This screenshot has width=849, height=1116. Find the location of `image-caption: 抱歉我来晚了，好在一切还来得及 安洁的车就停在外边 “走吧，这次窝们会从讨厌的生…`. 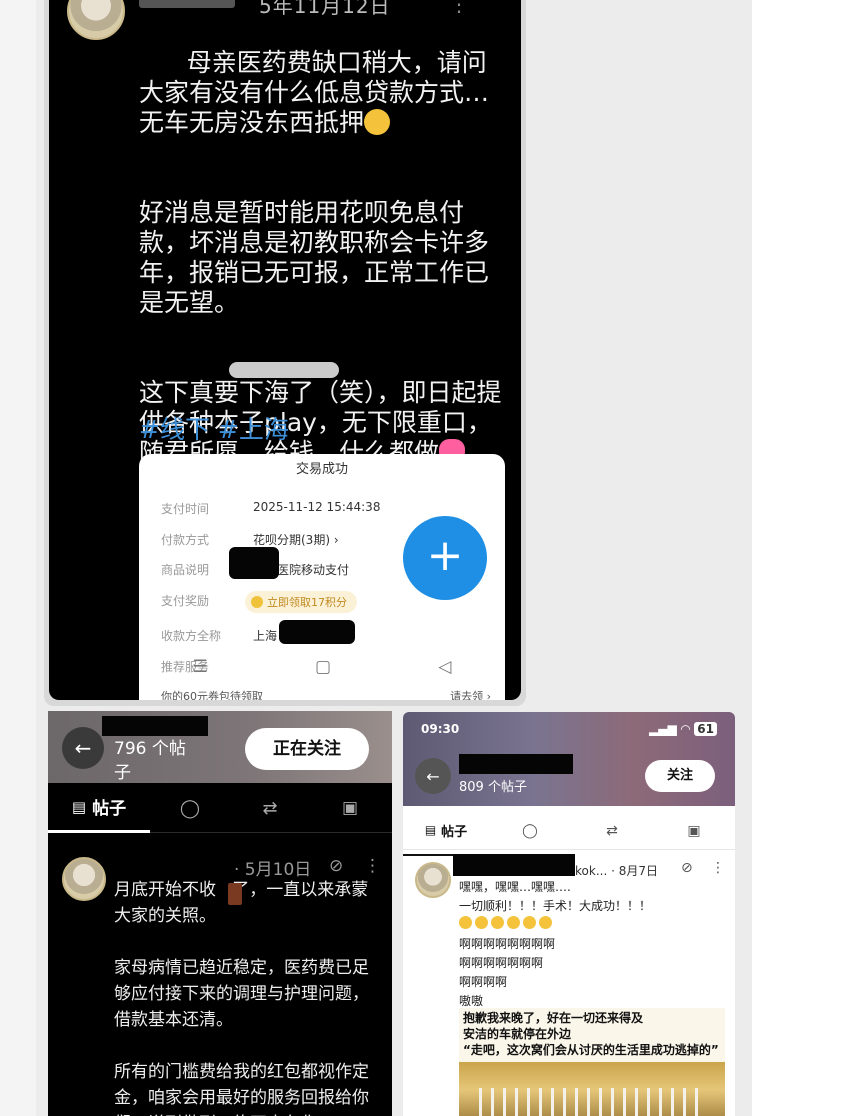

image-caption: 抱歉我来晚了，好在一切还来得及 安洁的车就停在外边 “走吧，这次窝们会从讨厌的生… is located at coordinates (591, 1034).